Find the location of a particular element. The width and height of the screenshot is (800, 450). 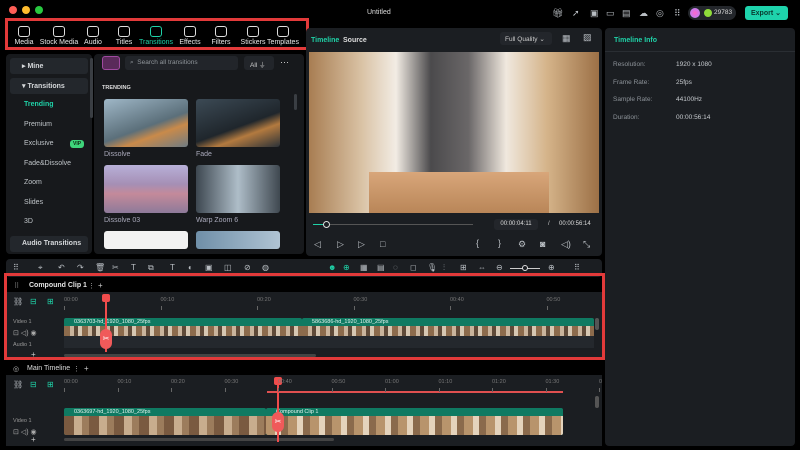

toolbar-effects: Effects is located at coordinates (190, 36).